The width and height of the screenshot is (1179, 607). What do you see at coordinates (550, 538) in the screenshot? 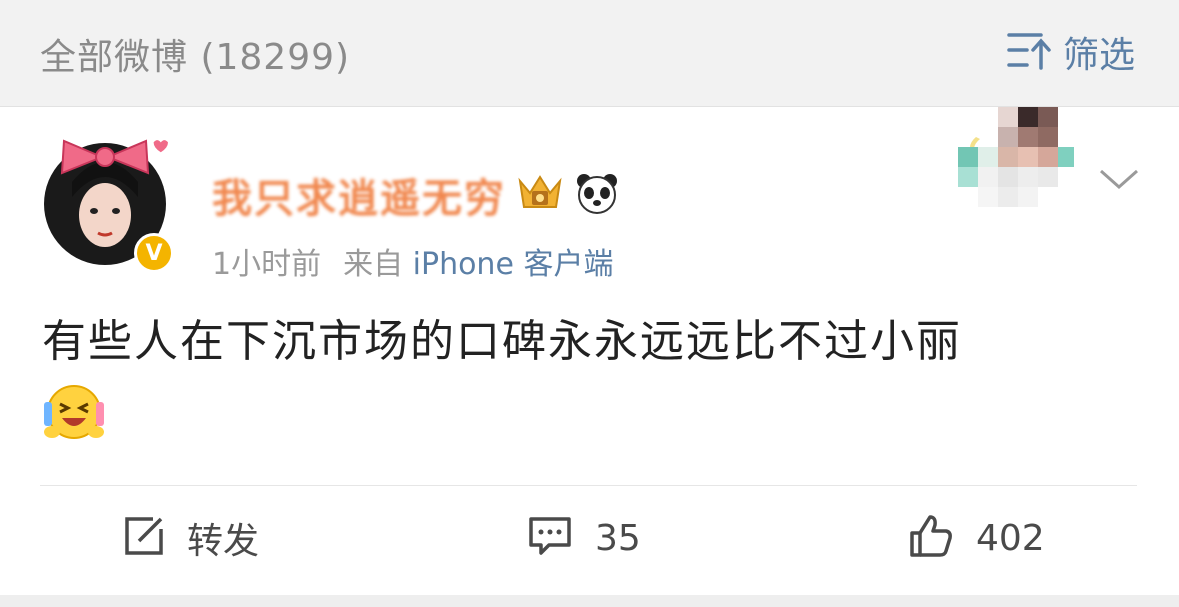
I see `comment-icon` at bounding box center [550, 538].